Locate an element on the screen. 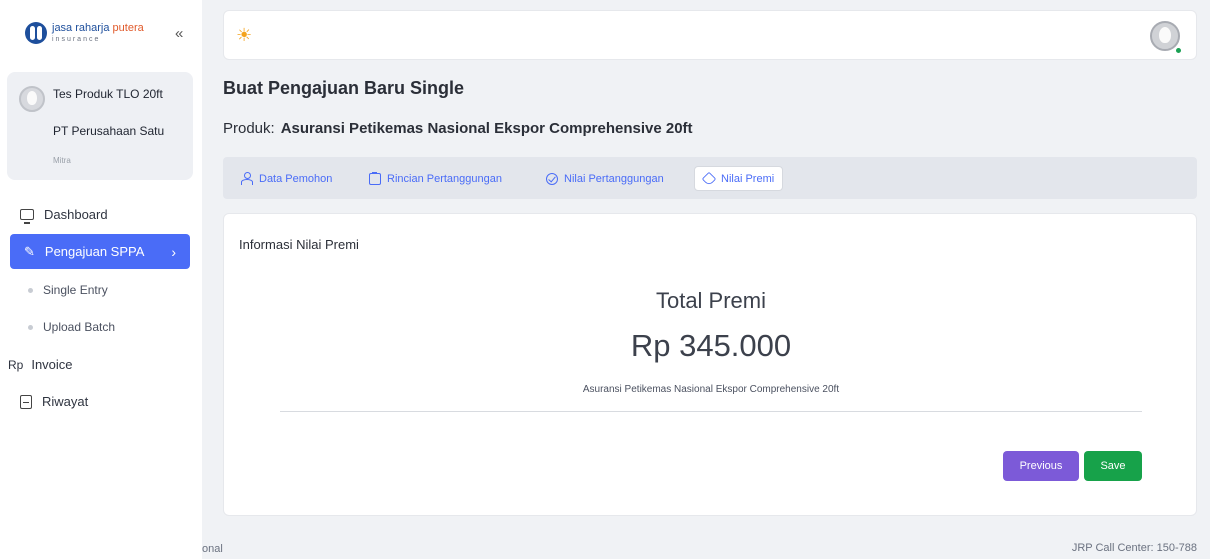 The height and width of the screenshot is (559, 1210). tab-nilai-premi: Nilai Premi is located at coordinates (739, 178).